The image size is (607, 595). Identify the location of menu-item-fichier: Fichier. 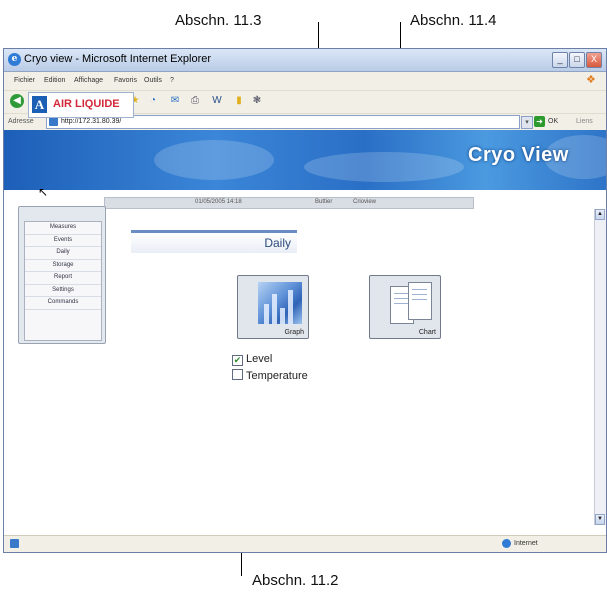
(24, 80).